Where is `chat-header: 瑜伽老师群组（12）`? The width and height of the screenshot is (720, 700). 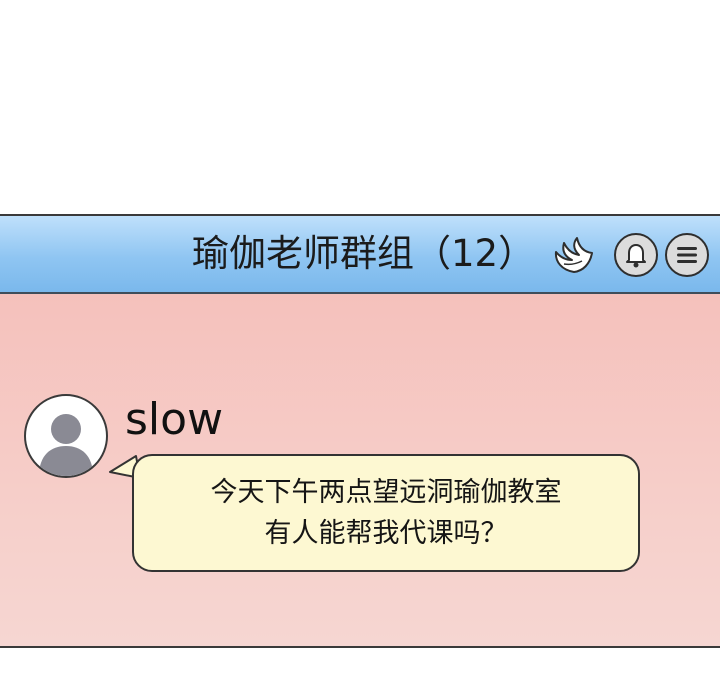 chat-header: 瑜伽老师群组（12） is located at coordinates (360, 255).